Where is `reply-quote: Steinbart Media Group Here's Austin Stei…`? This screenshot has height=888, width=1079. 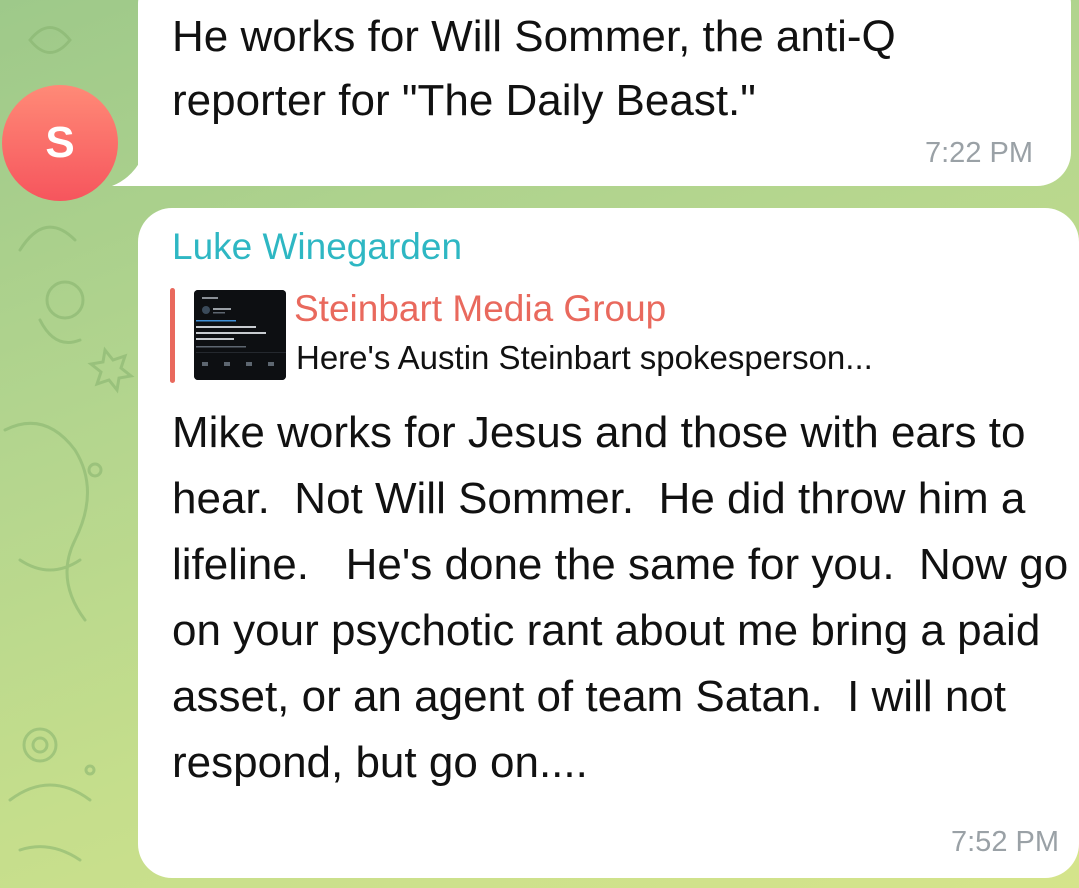 reply-quote: Steinbart Media Group Here's Austin Stei… is located at coordinates (615, 335).